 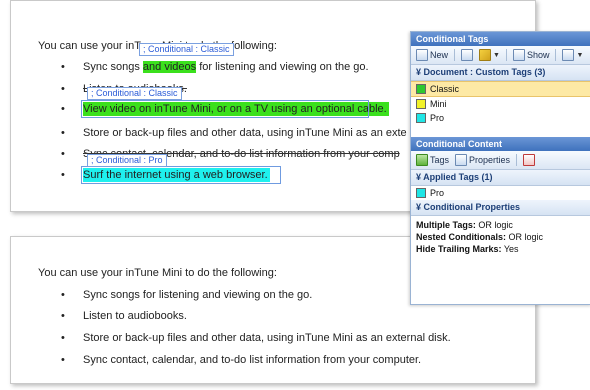 What do you see at coordinates (500, 73) in the screenshot?
I see `section-header-doc-tags: ¥ Document : Custom Tags (3)` at bounding box center [500, 73].